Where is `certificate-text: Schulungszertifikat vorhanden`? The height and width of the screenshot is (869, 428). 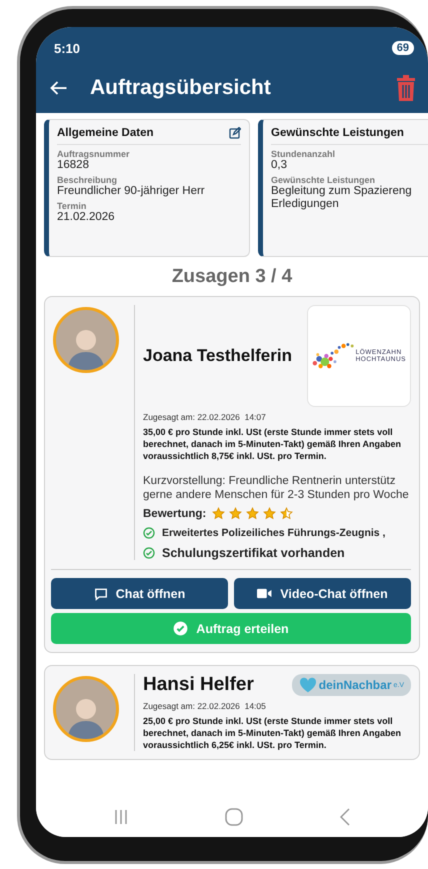
certificate-text: Schulungszertifikat vorhanden is located at coordinates (253, 553).